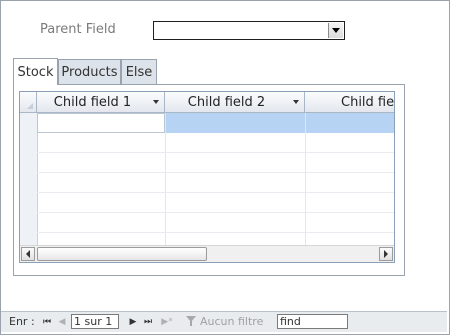 The image size is (450, 335). I want to click on record-selector-column, so click(29, 179).